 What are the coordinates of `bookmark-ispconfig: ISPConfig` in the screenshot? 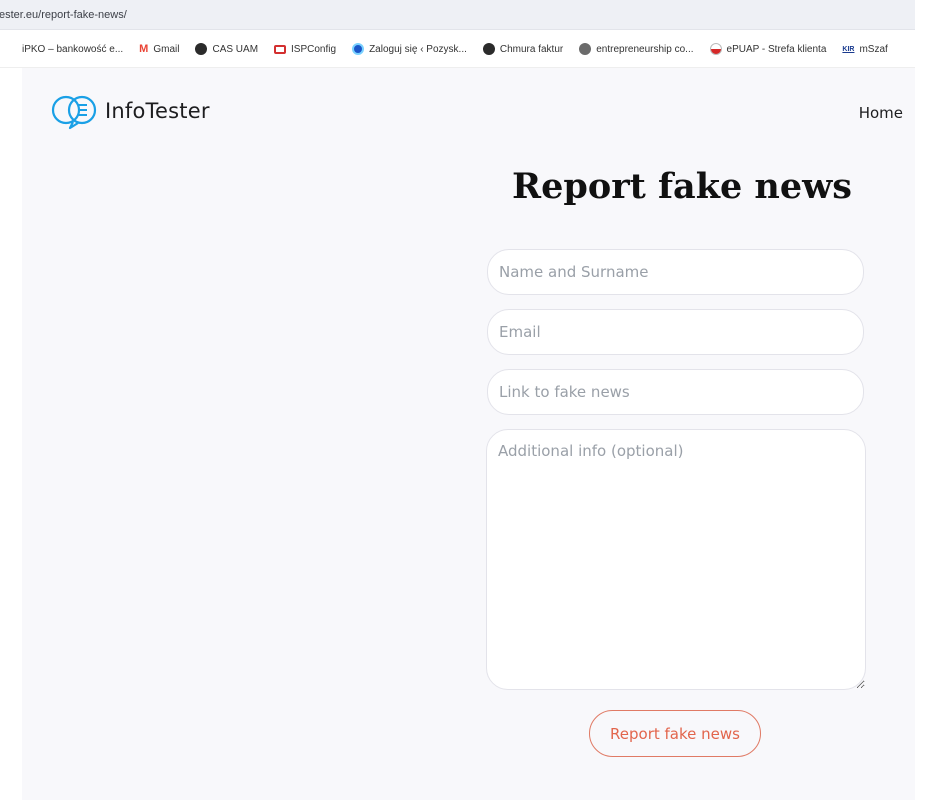 It's located at (305, 49).